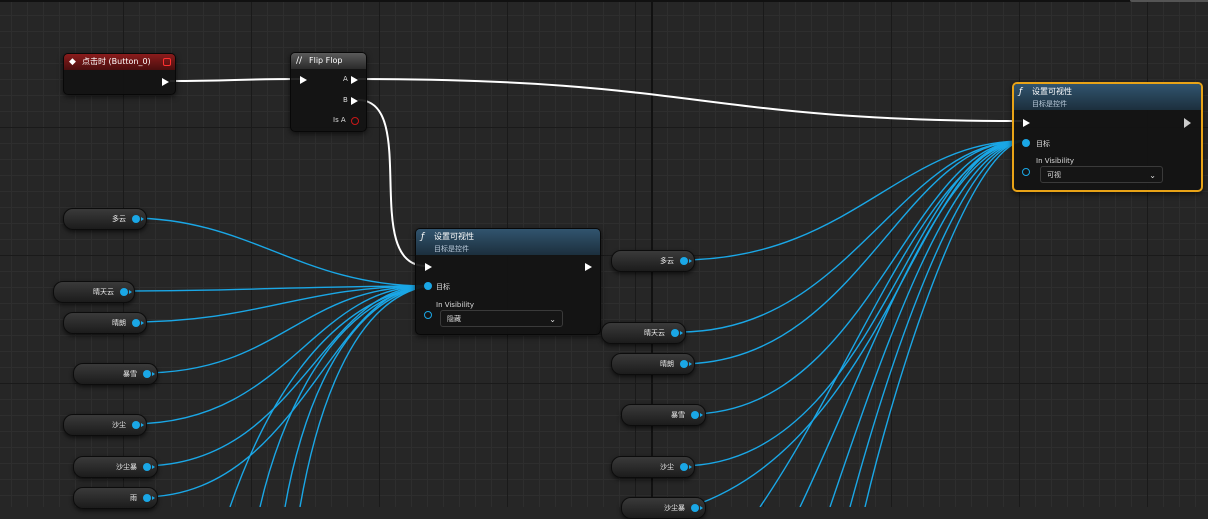 The image size is (1208, 519). Describe the element at coordinates (501, 318) in the screenshot. I see `set-visibility-left-visibility-dropdown: 隐藏 ⌄` at that location.